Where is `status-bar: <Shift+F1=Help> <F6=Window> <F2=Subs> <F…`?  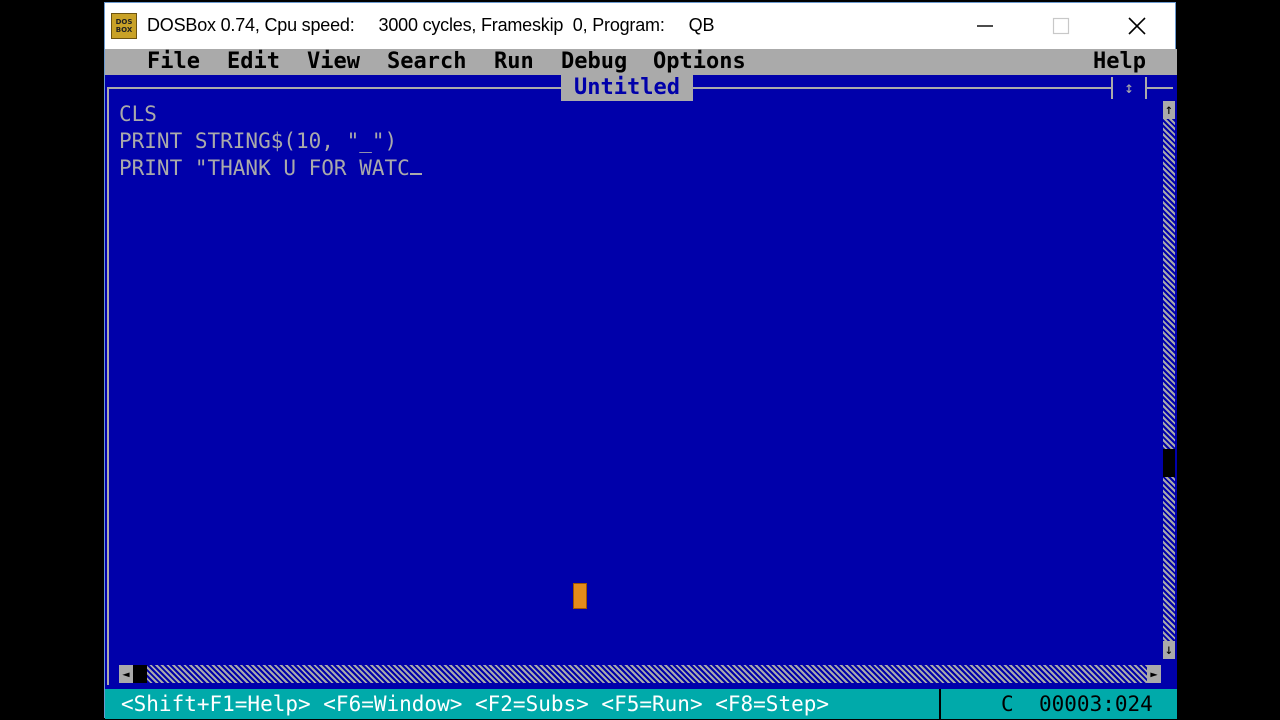 status-bar: <Shift+F1=Help> <F6=Window> <F2=Subs> <F… is located at coordinates (641, 704).